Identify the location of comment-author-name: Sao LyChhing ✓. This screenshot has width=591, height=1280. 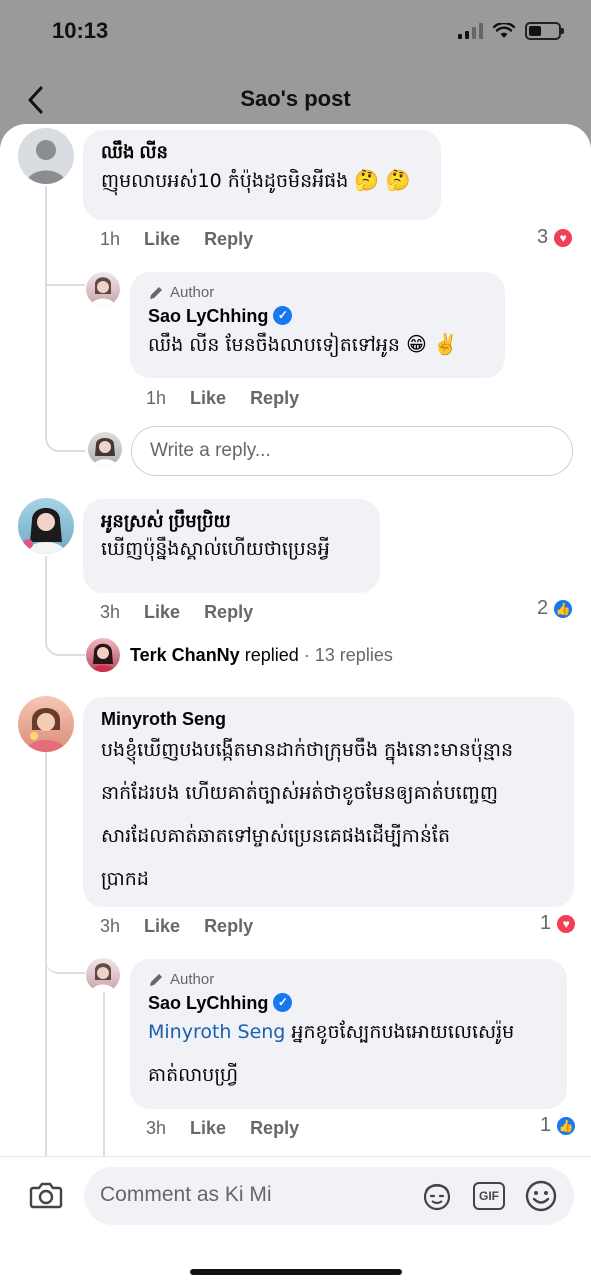
(317, 316).